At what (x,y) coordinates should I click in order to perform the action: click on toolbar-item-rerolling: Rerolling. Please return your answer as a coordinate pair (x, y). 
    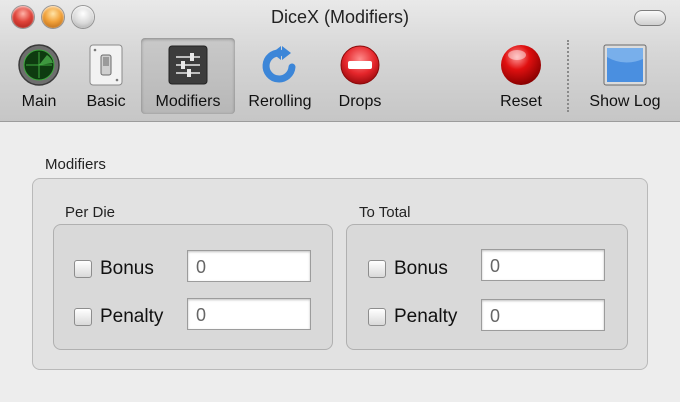
    Looking at the image, I should click on (280, 76).